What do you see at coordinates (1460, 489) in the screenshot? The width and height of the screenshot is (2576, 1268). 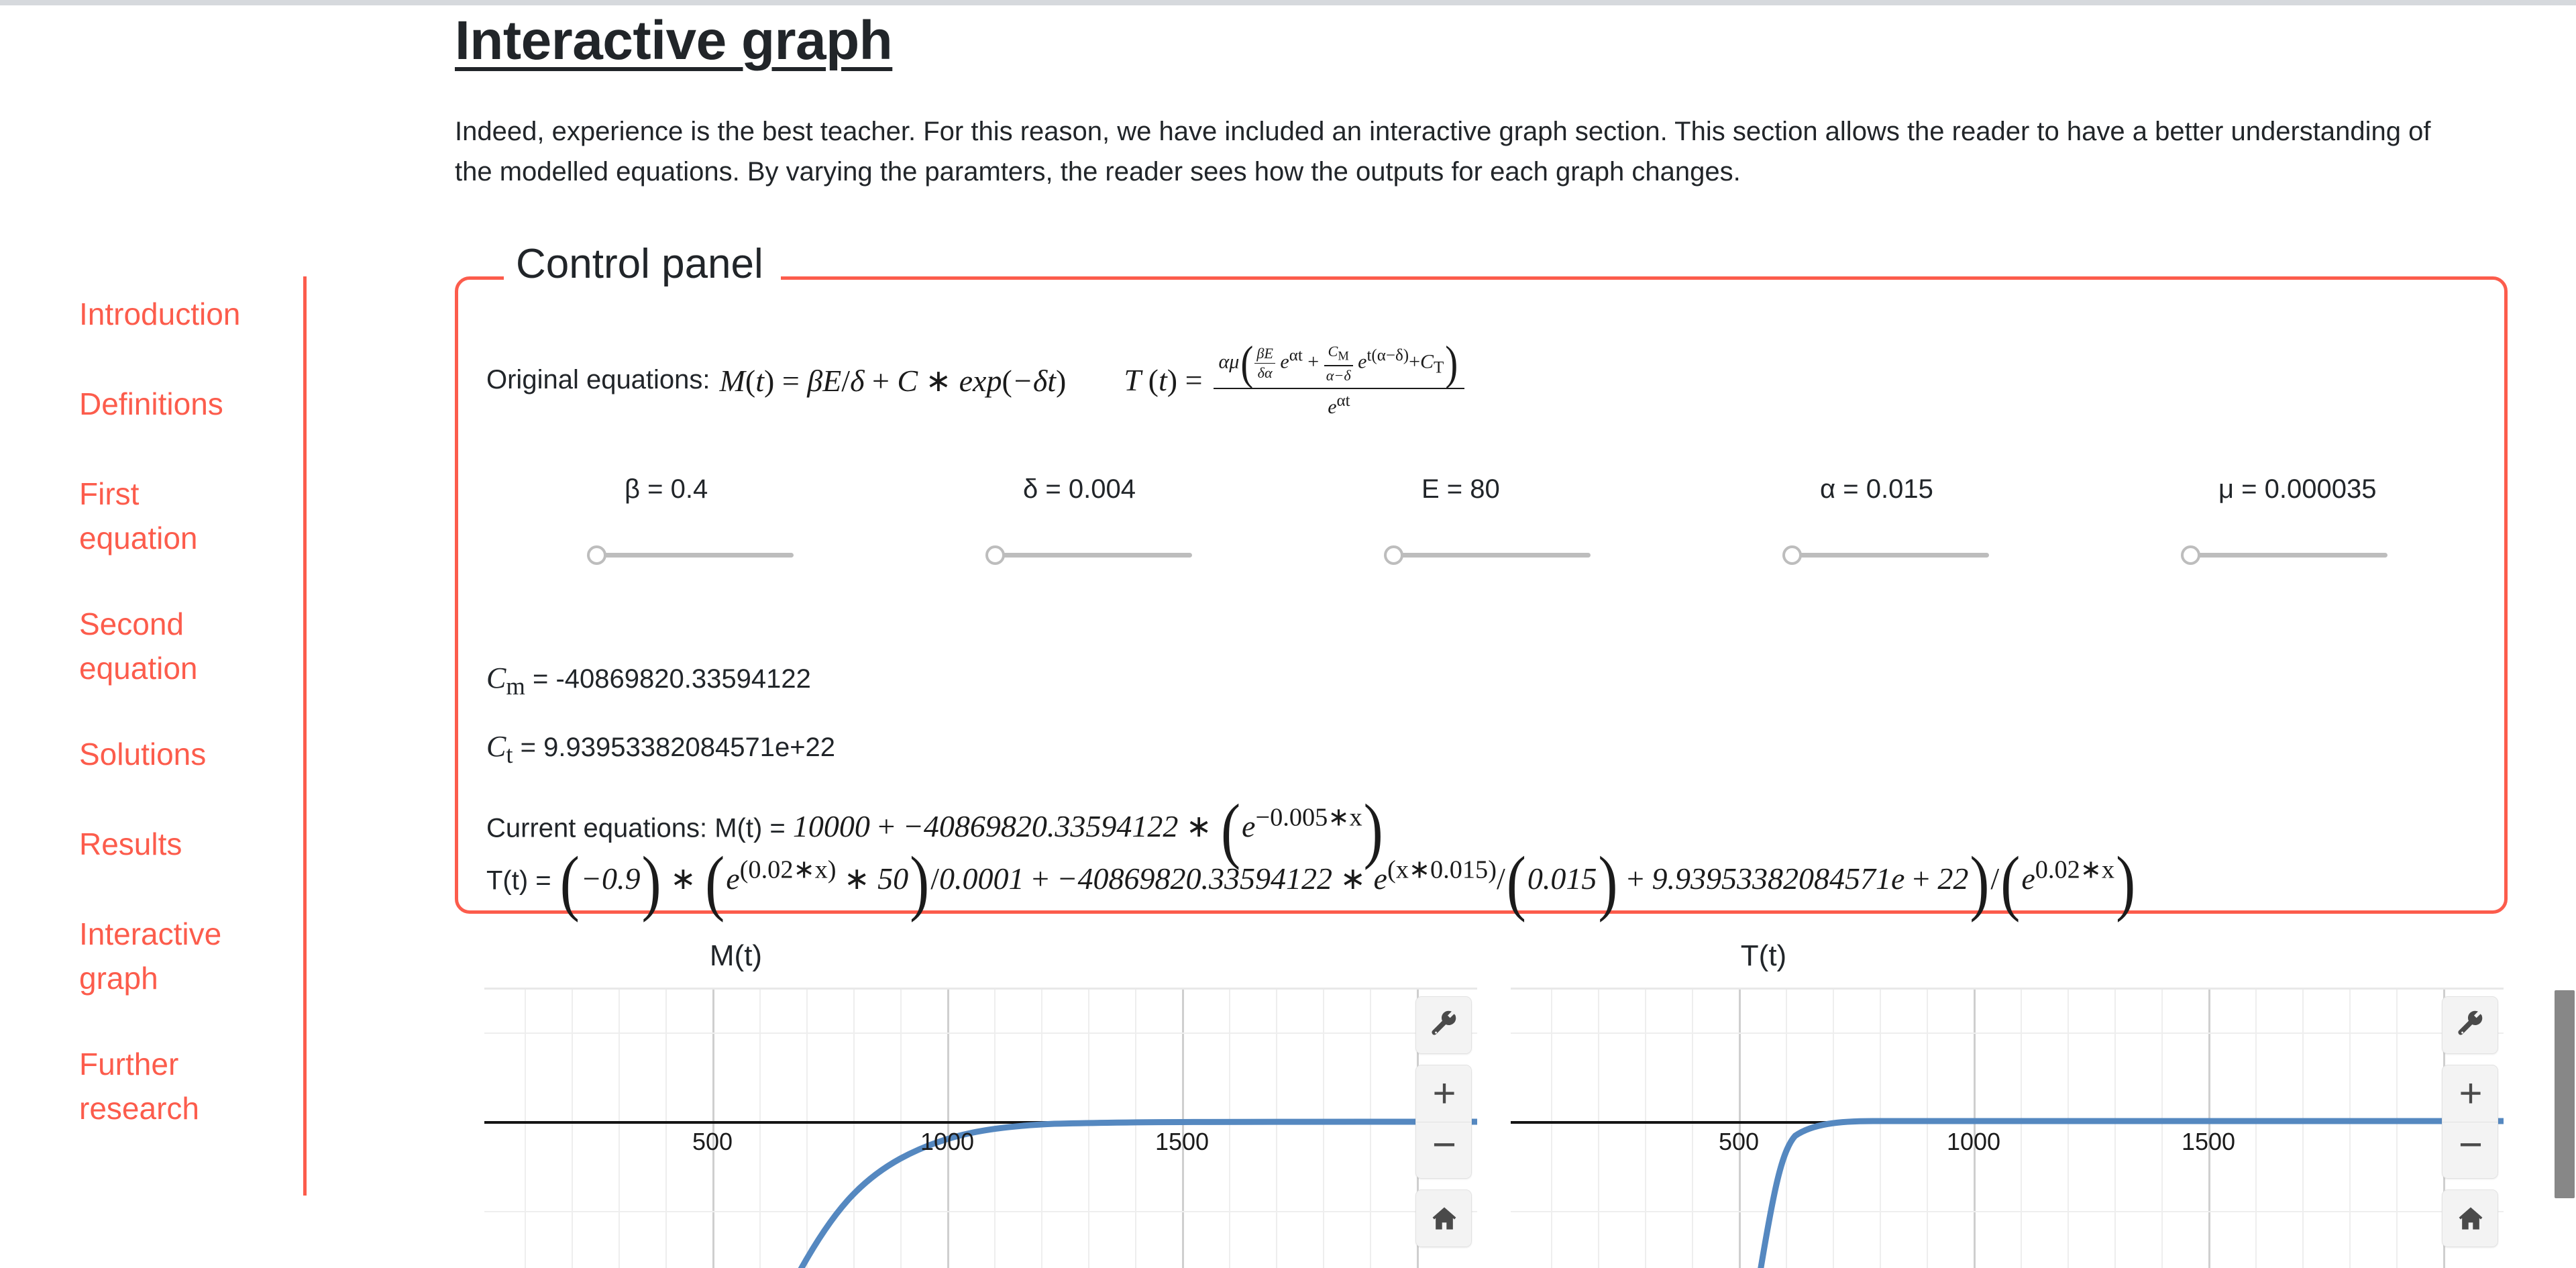 I see `slider-label-e: E = 80` at bounding box center [1460, 489].